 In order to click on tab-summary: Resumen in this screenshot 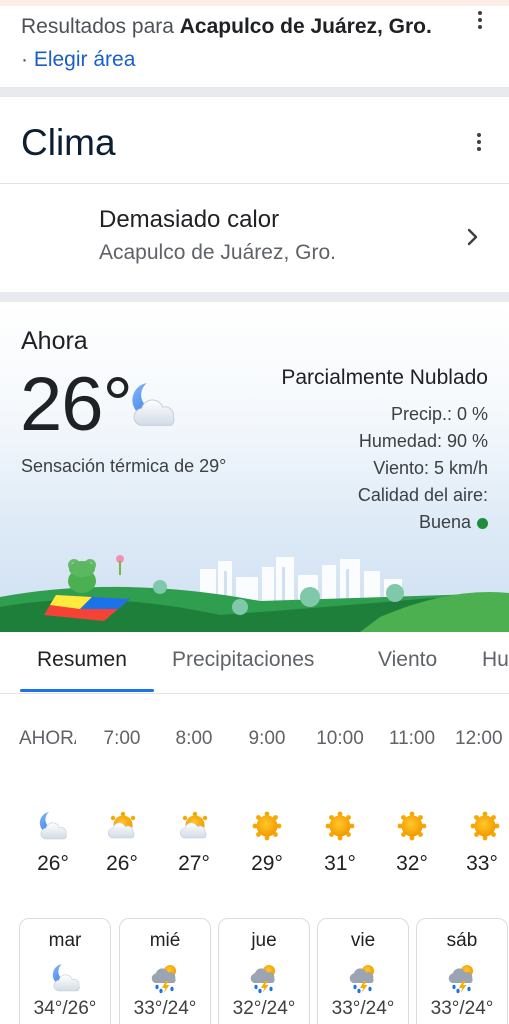, I will do `click(82, 660)`.